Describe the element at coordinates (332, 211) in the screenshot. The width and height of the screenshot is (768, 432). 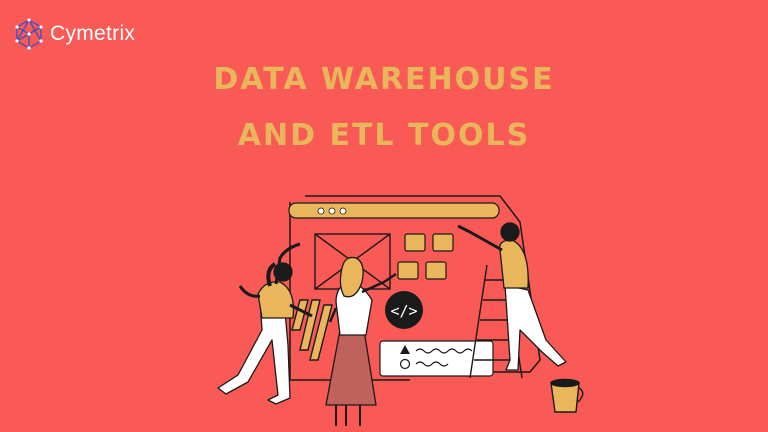
I see `window-dots-icon` at that location.